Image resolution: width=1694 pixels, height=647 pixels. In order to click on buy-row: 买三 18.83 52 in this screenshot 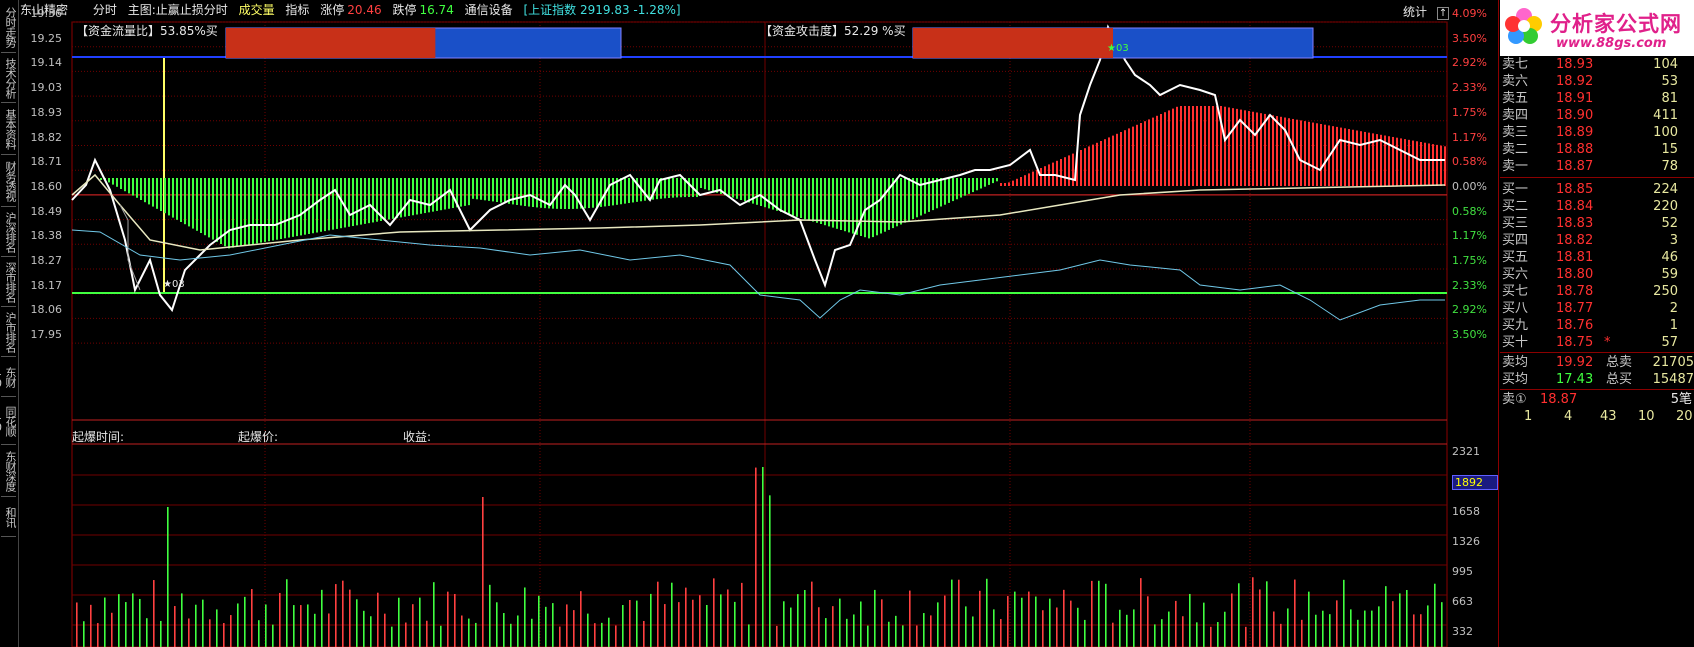, I will do `click(1597, 223)`.